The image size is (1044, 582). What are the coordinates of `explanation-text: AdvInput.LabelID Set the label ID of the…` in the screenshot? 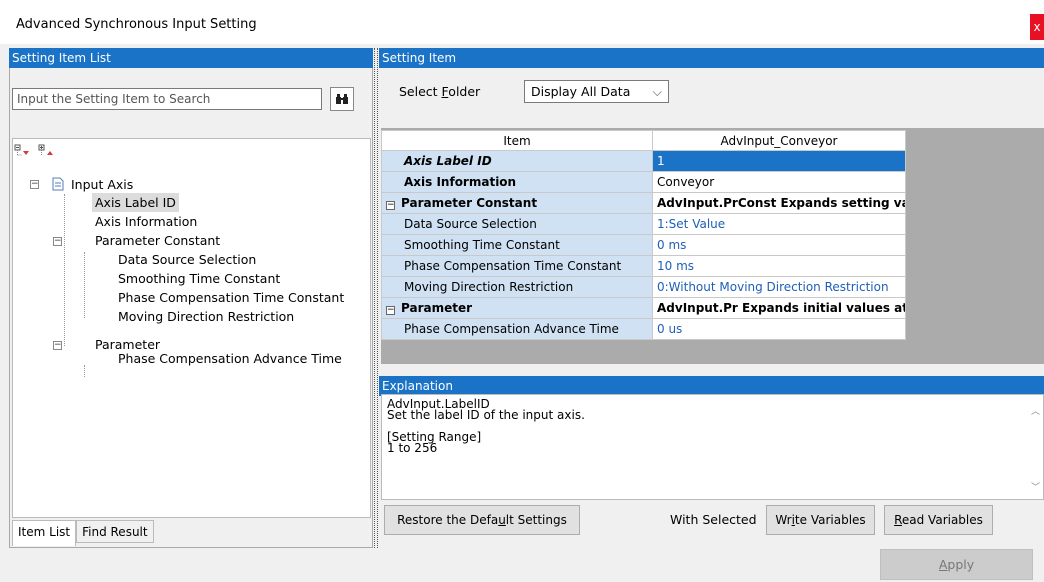 It's located at (486, 426).